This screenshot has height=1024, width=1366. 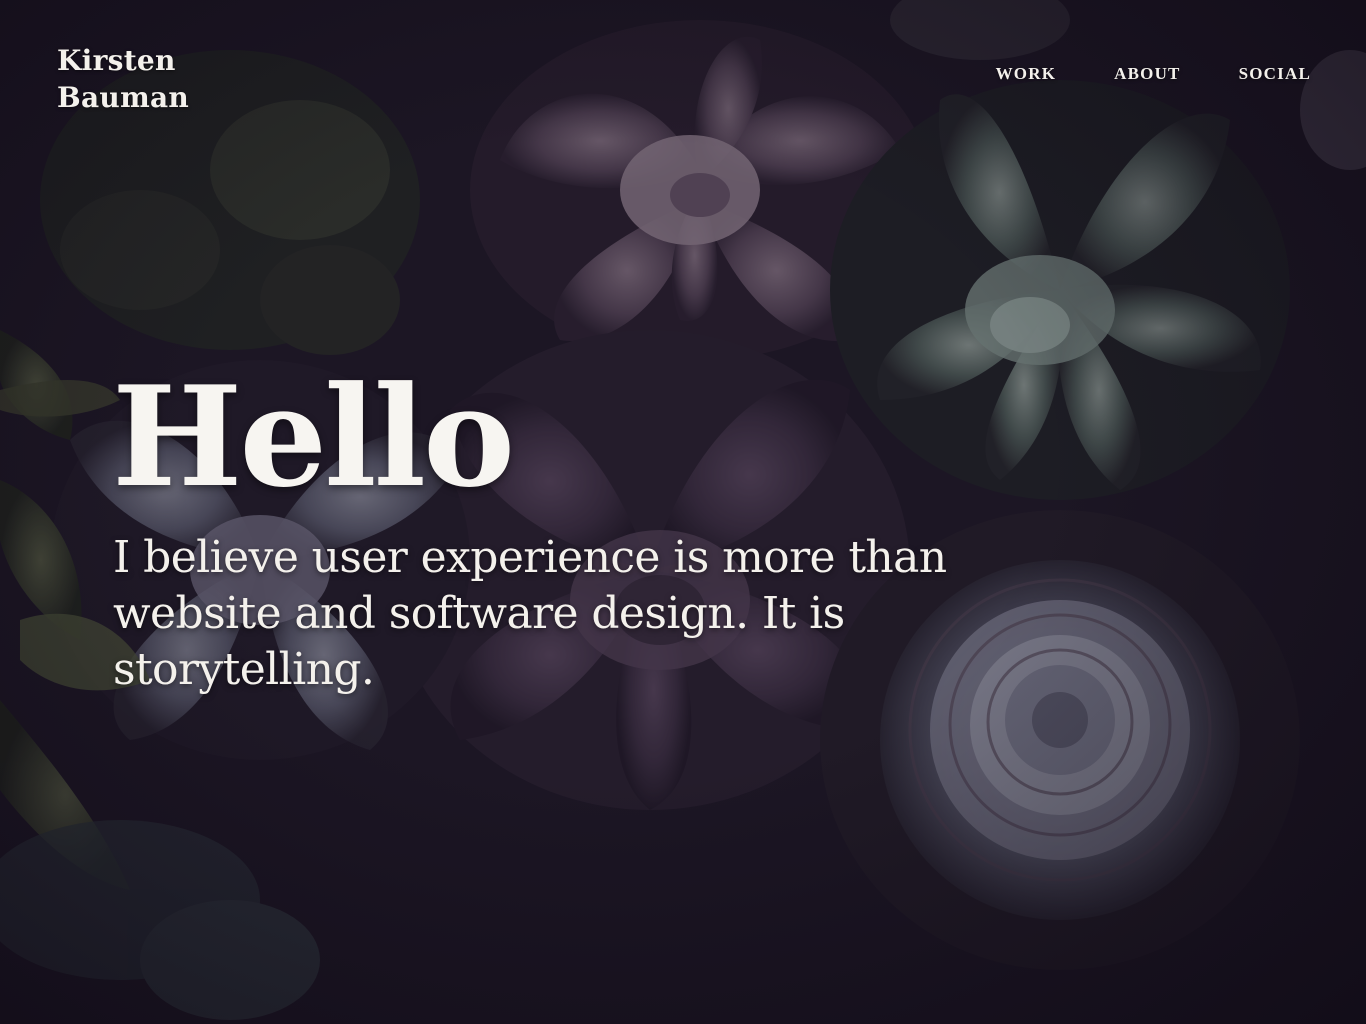 I want to click on nav-link-social: SOCIAL, so click(x=1275, y=74).